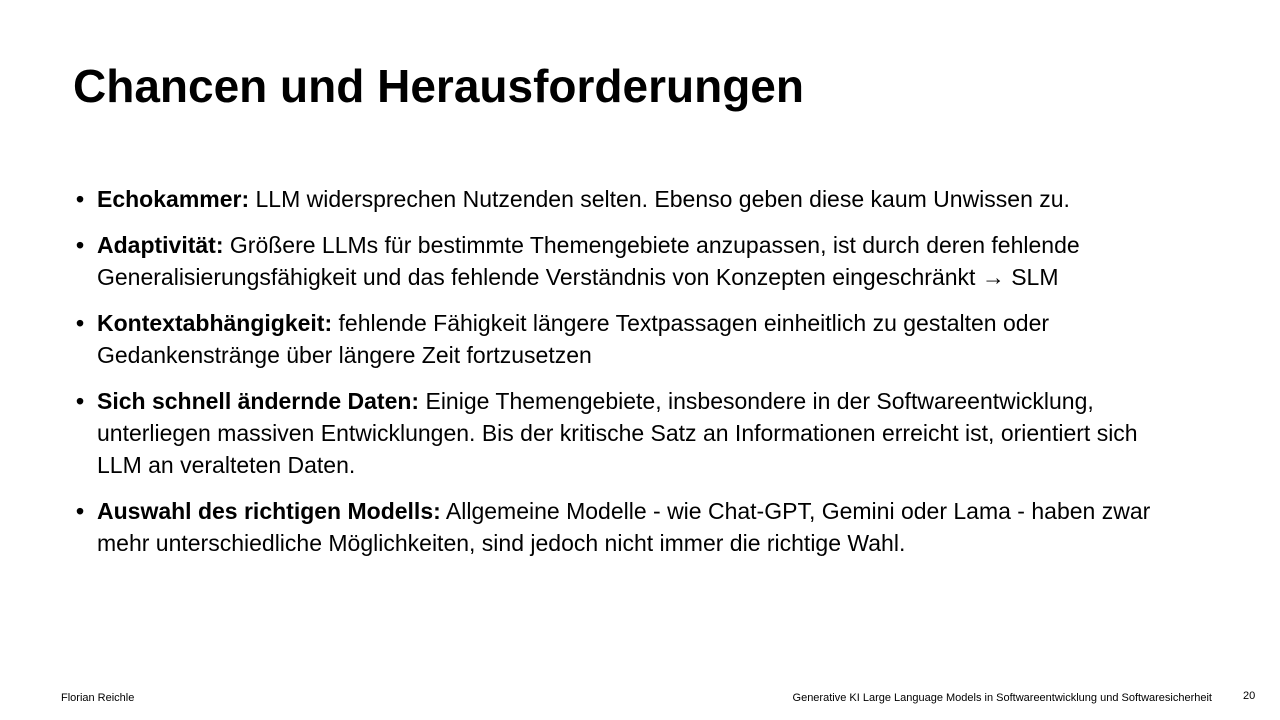  Describe the element at coordinates (258, 401) in the screenshot. I see `bullet-term: Sich schnell ändernde Daten:` at that location.